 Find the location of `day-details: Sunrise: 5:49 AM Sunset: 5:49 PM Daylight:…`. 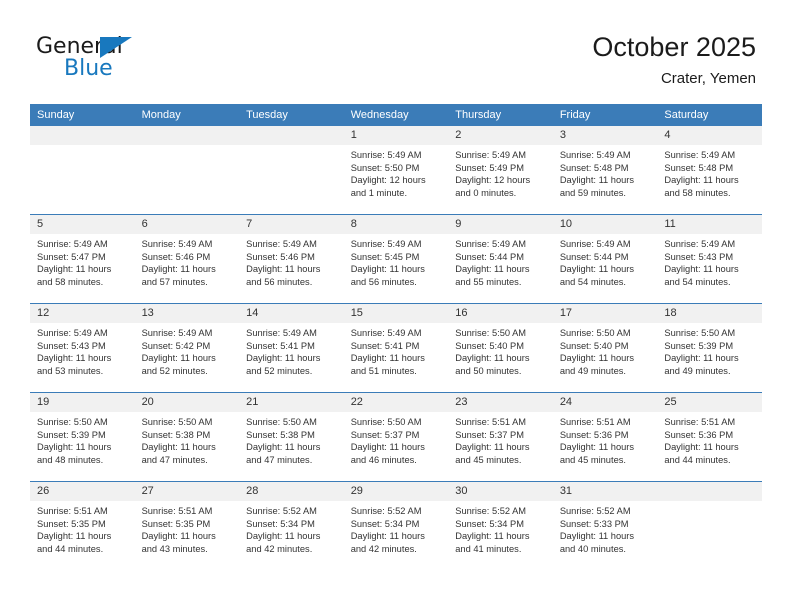

day-details: Sunrise: 5:49 AM Sunset: 5:49 PM Daylight:… is located at coordinates (500, 172).